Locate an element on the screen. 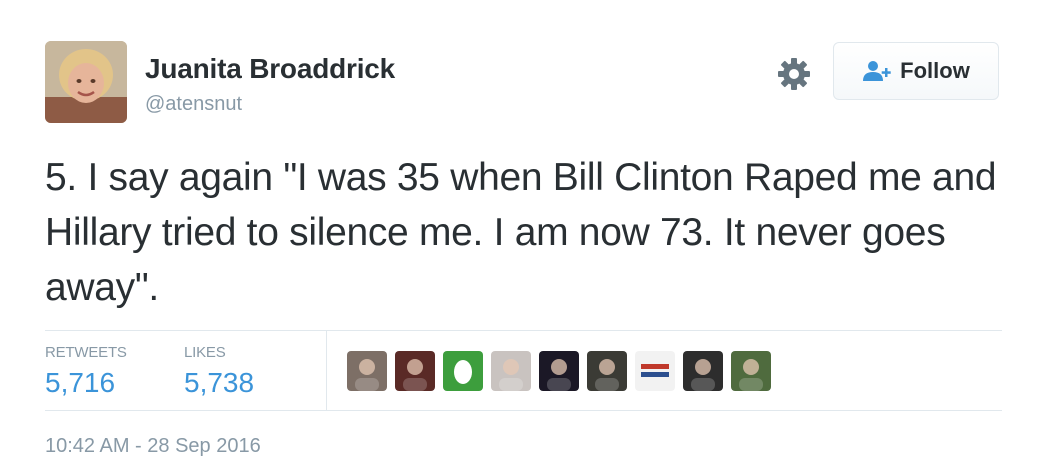 This screenshot has height=473, width=1043. likes-stat: LIKES 5,738 is located at coordinates (219, 371).